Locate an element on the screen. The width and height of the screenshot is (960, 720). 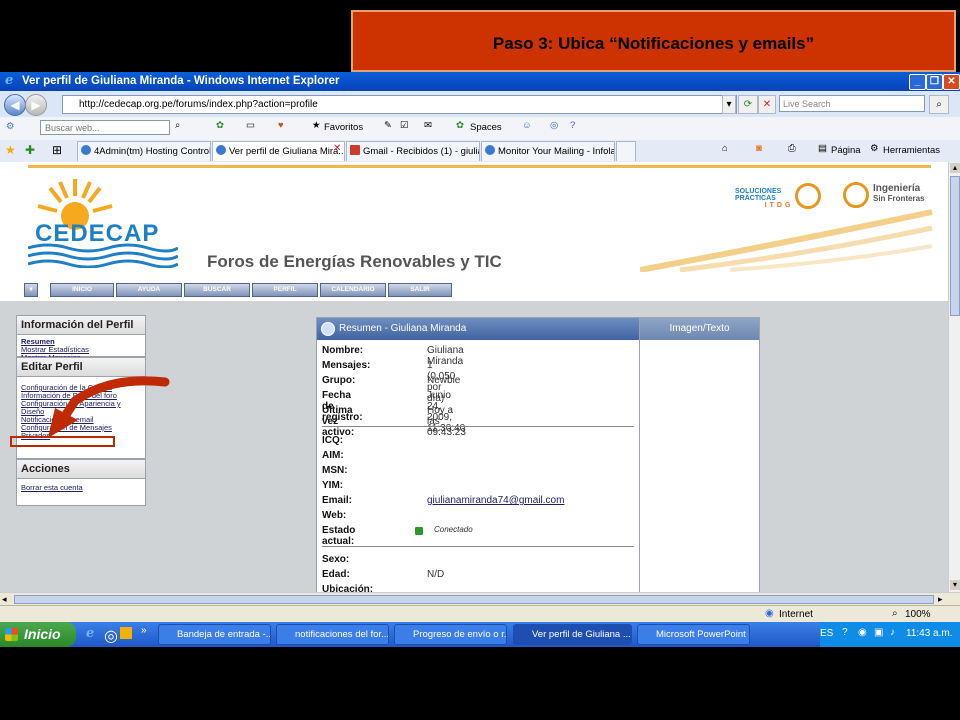
online-status-icon is located at coordinates (419, 531).